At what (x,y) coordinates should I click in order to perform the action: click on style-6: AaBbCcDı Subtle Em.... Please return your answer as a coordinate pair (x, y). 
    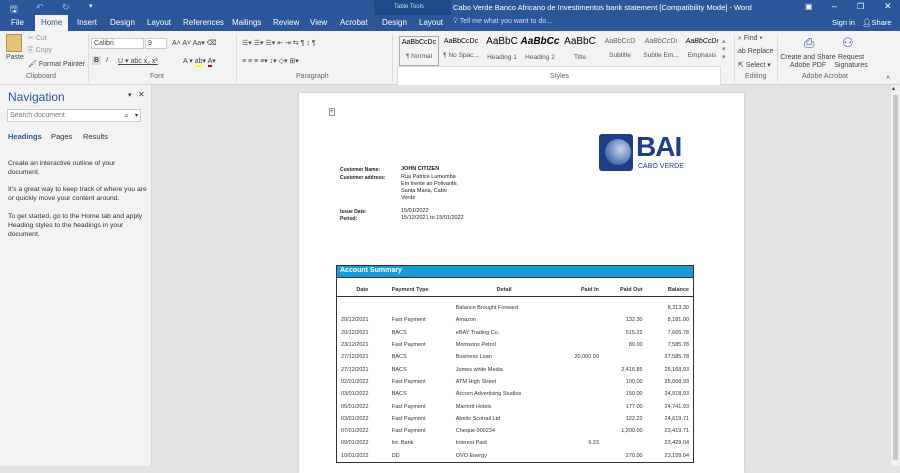
    Looking at the image, I should click on (661, 51).